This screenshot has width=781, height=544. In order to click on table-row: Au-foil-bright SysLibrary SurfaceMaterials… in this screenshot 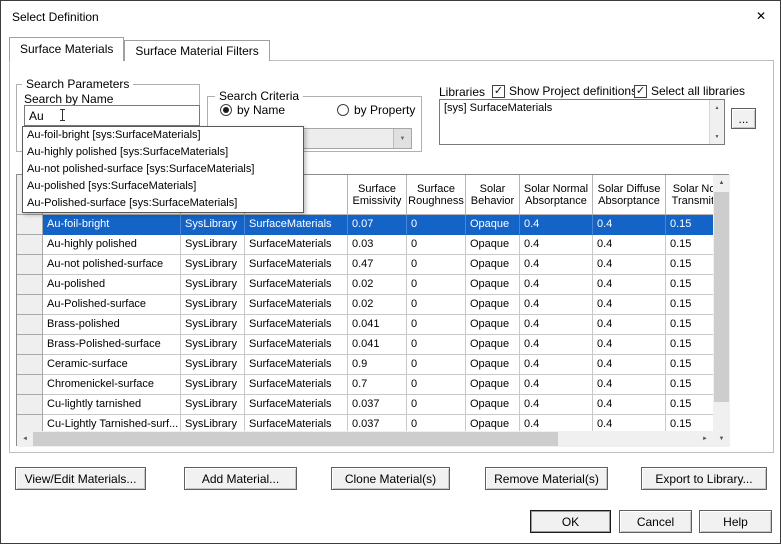, I will do `click(365, 225)`.